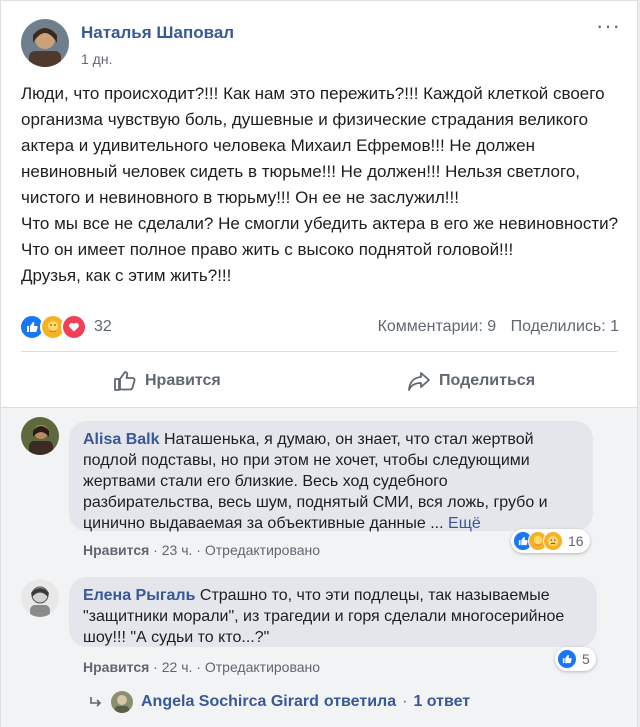 This screenshot has height=727, width=640. I want to click on reply-count: 1 ответ, so click(442, 701).